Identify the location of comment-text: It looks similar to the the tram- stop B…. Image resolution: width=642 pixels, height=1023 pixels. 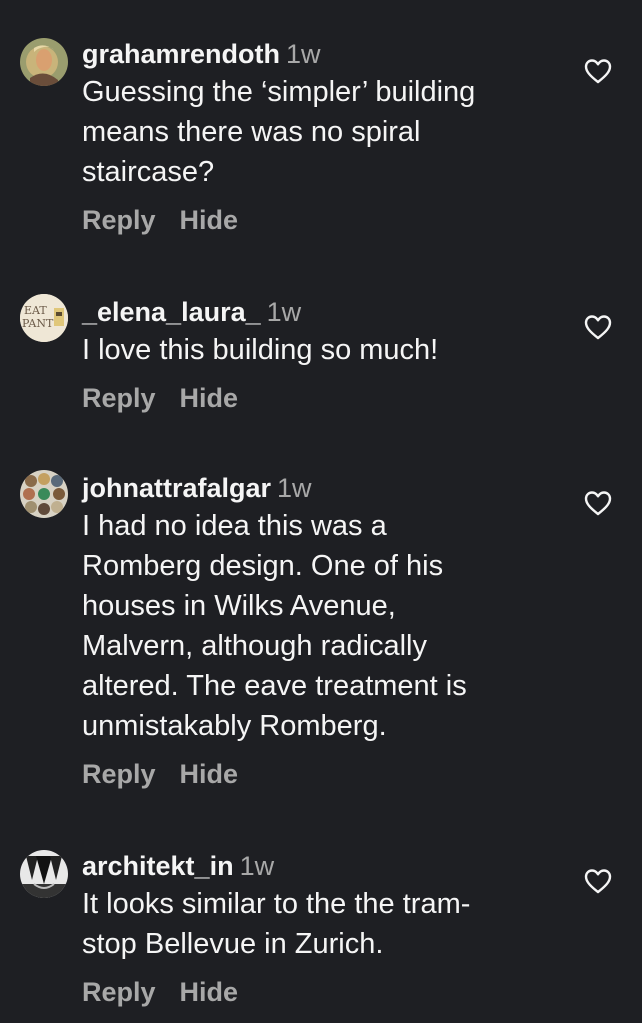
(317, 924).